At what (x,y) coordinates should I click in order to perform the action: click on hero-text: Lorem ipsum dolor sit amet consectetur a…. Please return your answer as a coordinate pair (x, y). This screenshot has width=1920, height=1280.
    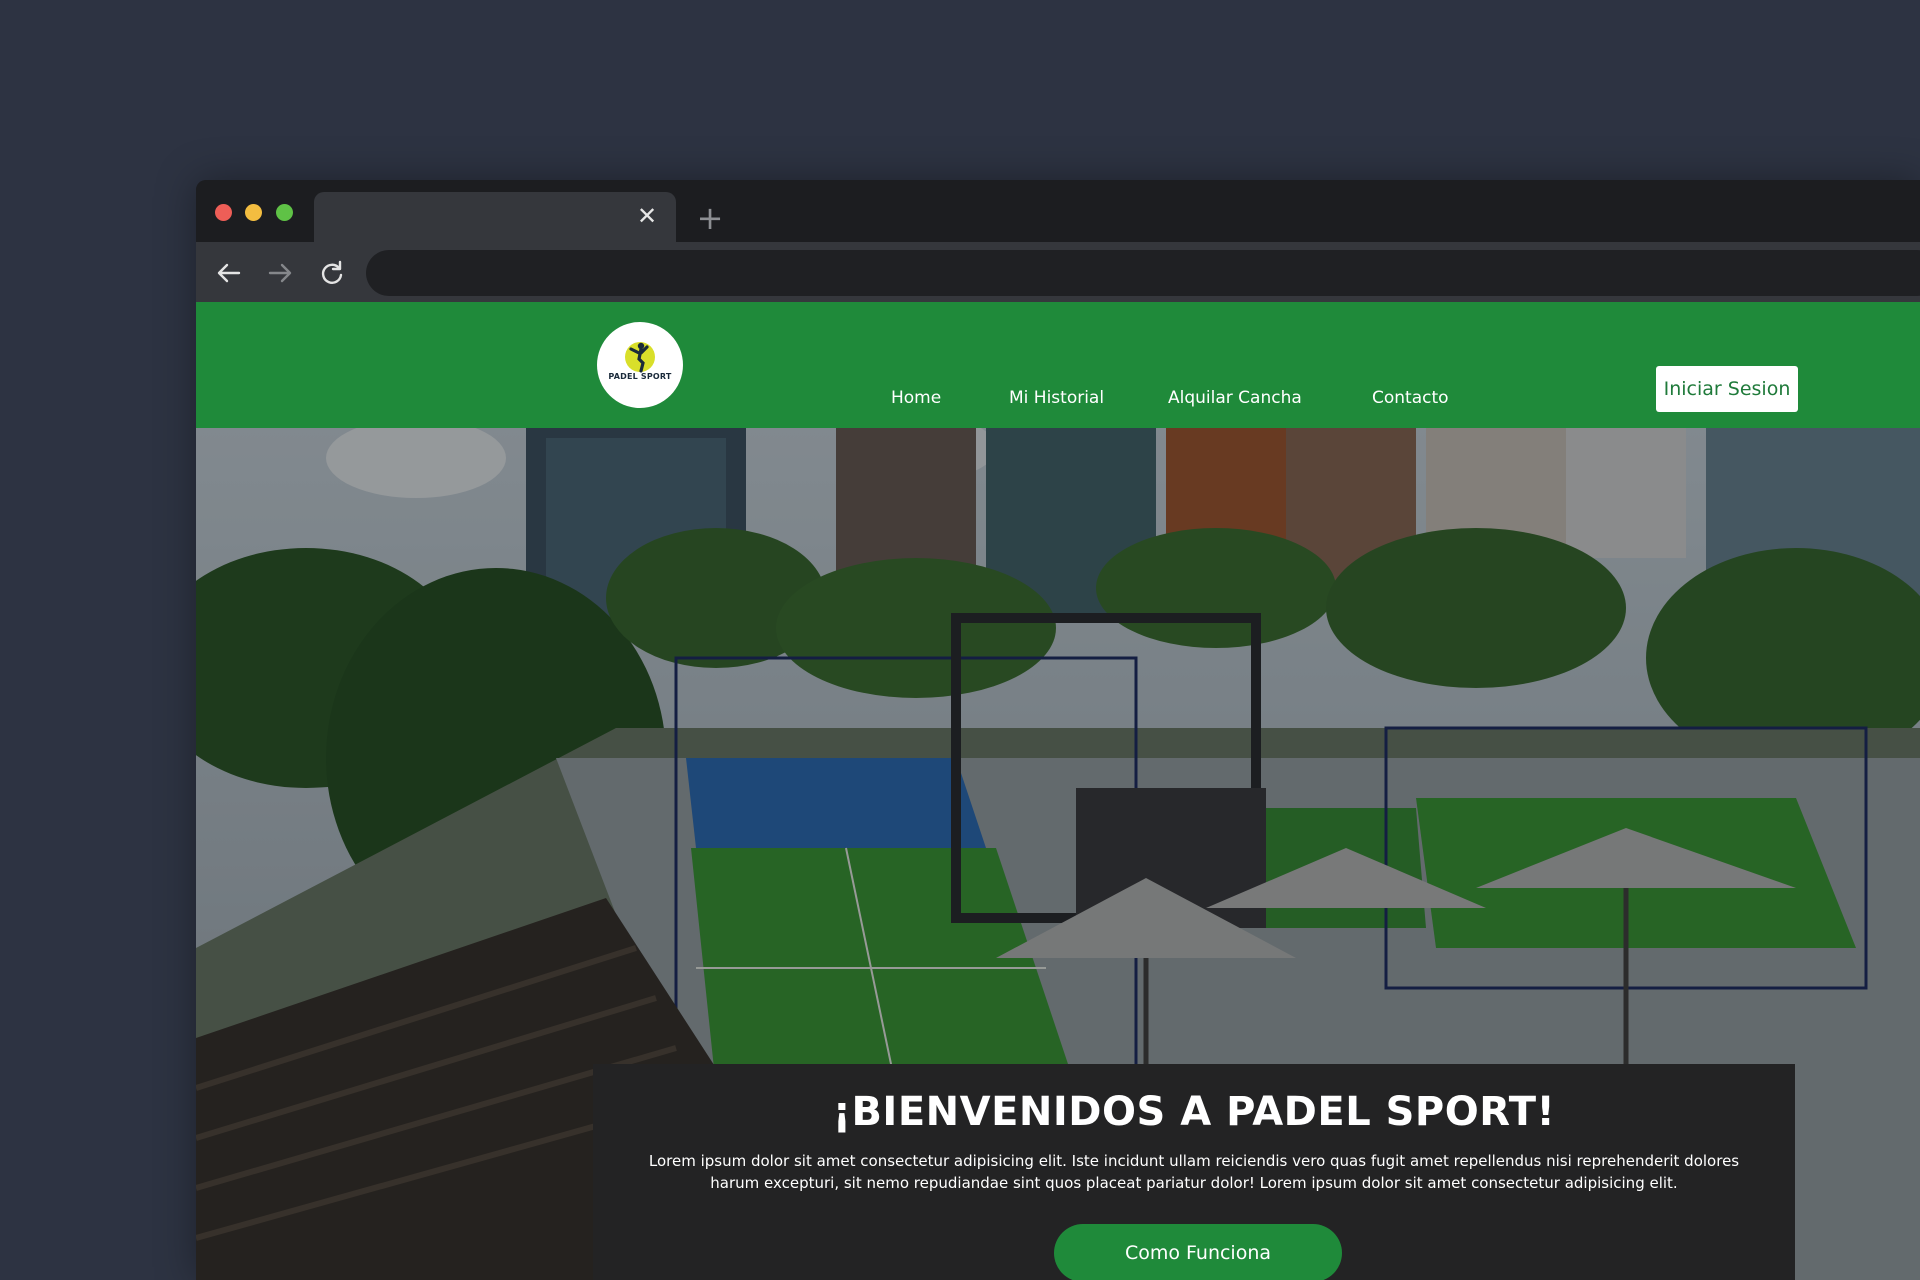
    Looking at the image, I should click on (1194, 1172).